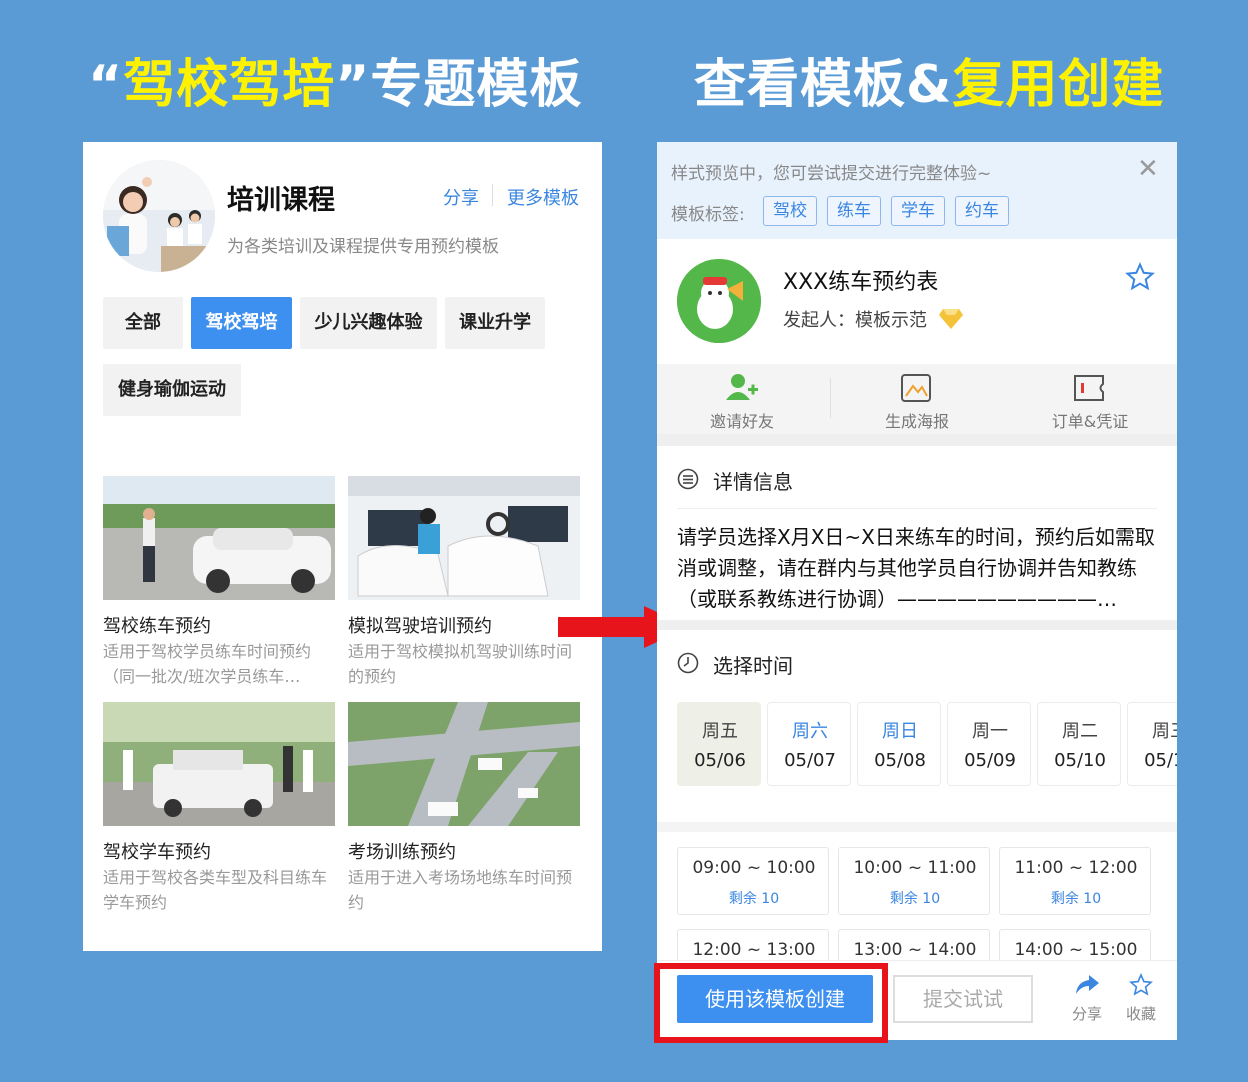  I want to click on category-subtitle: 为各类培训及课程提供专用预约模板, so click(363, 247).